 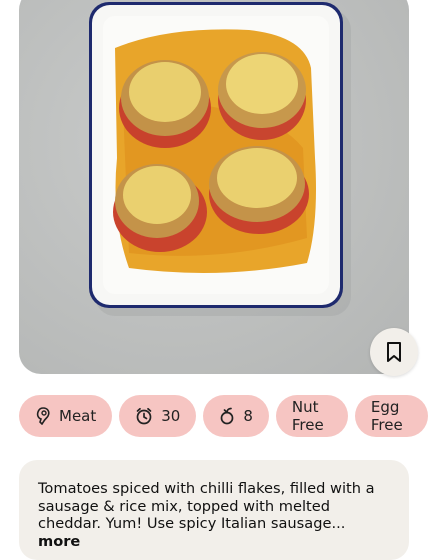 I want to click on tag-label: 30, so click(x=171, y=416).